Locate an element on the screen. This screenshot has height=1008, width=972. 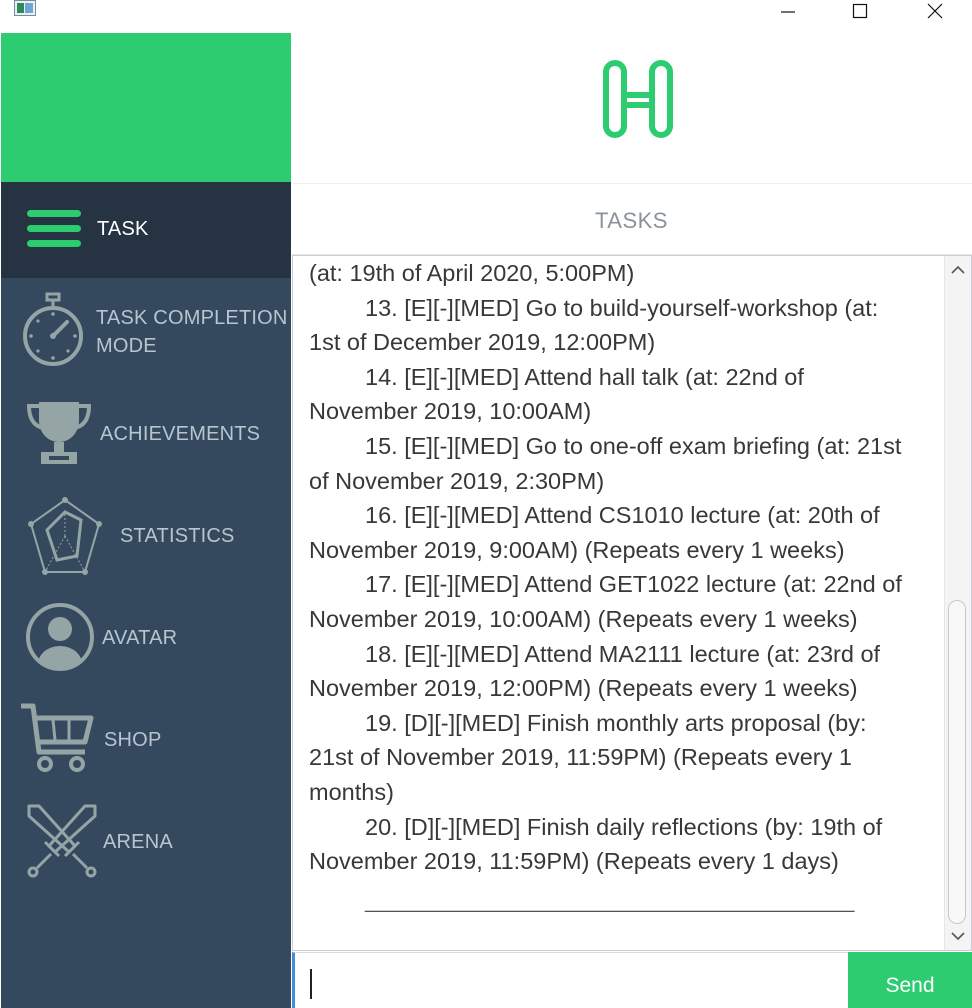
close-icon is located at coordinates (935, 11).